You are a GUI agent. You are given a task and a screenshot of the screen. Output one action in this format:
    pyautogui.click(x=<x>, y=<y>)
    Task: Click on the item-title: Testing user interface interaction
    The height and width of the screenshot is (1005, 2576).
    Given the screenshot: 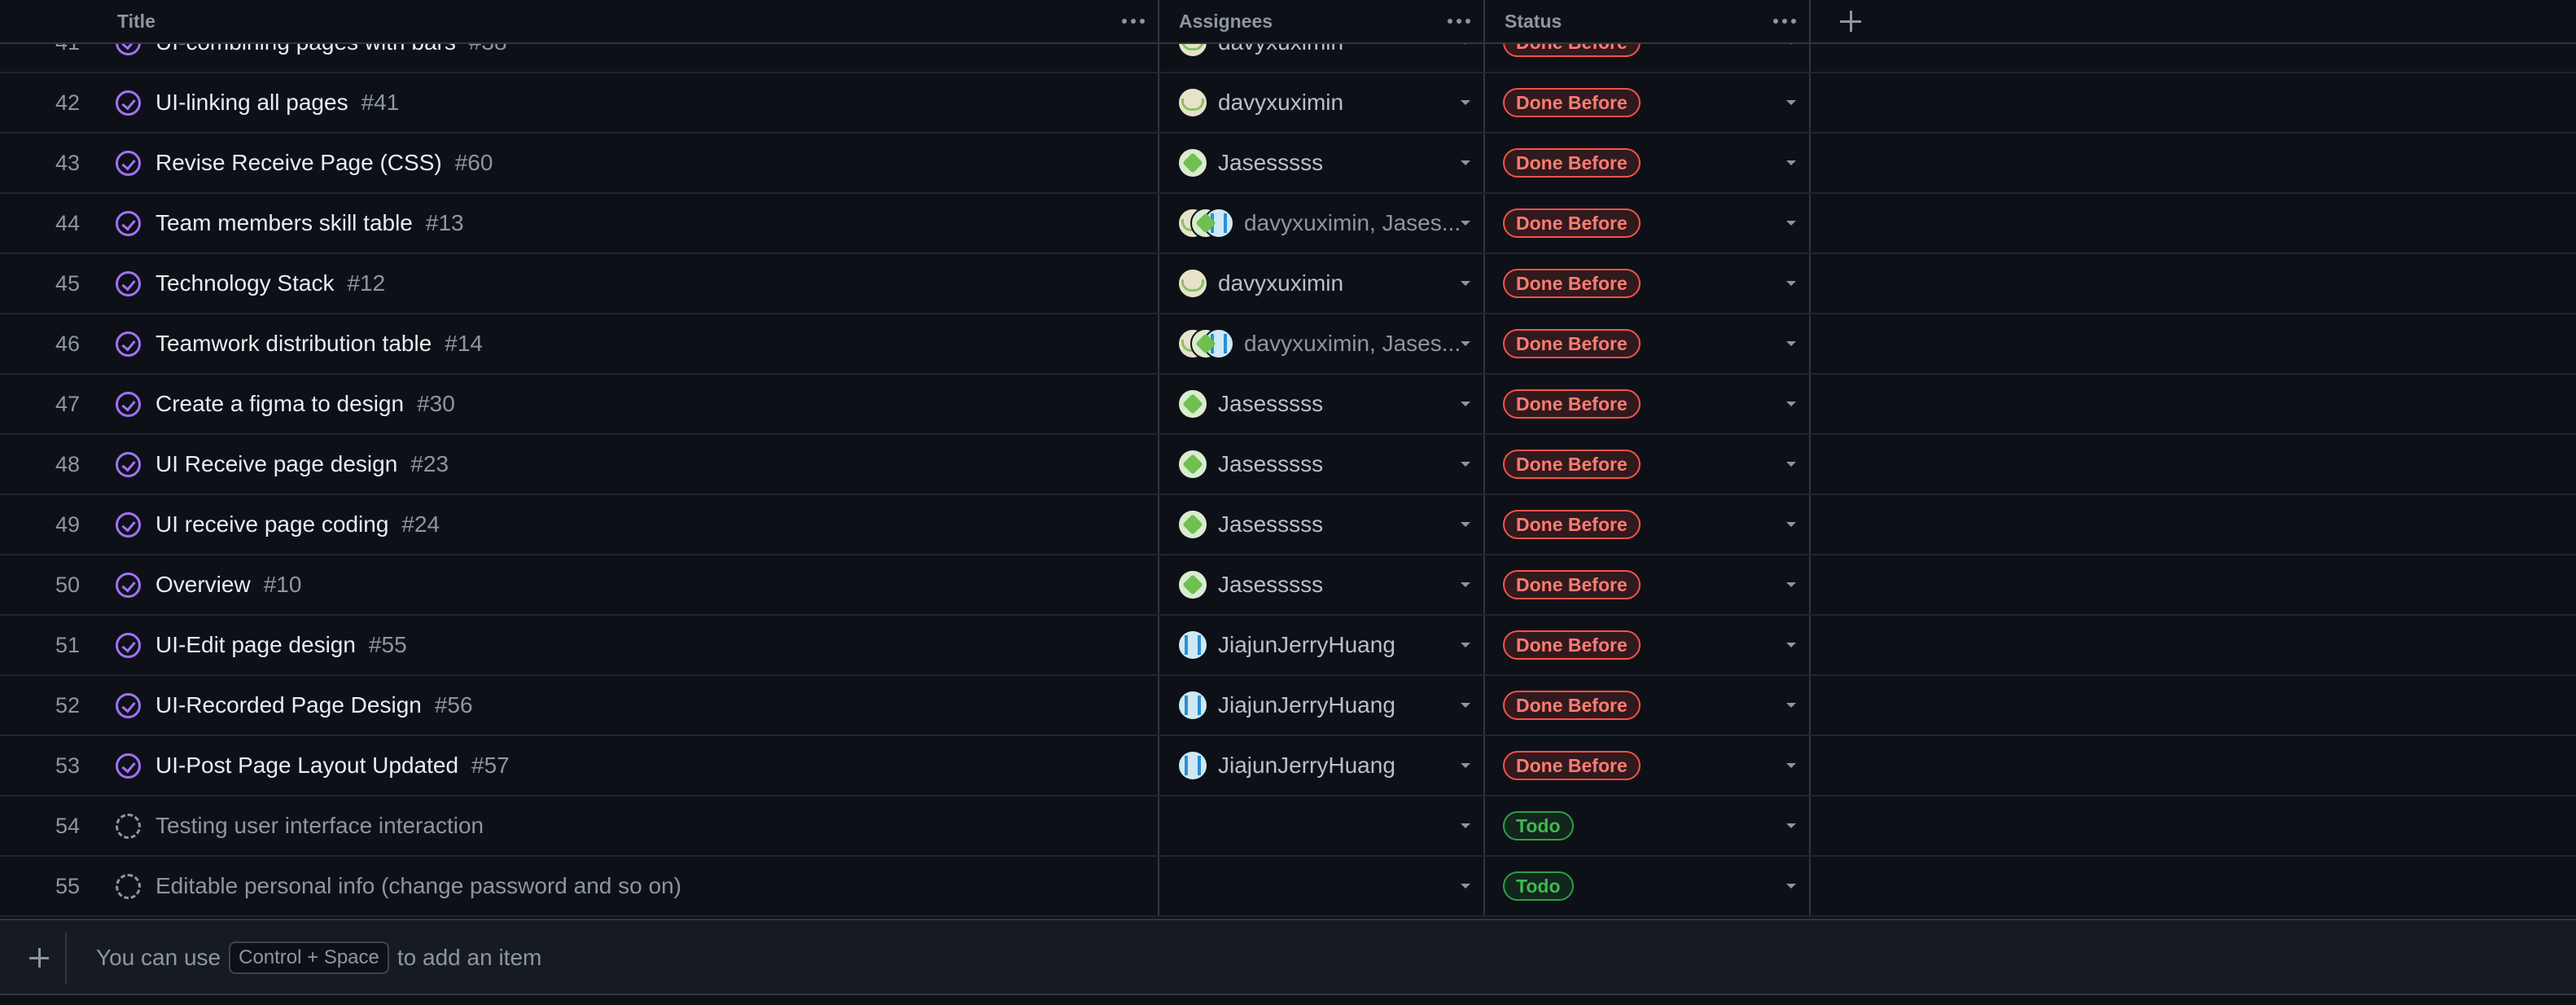 What is the action you would take?
    pyautogui.click(x=320, y=826)
    